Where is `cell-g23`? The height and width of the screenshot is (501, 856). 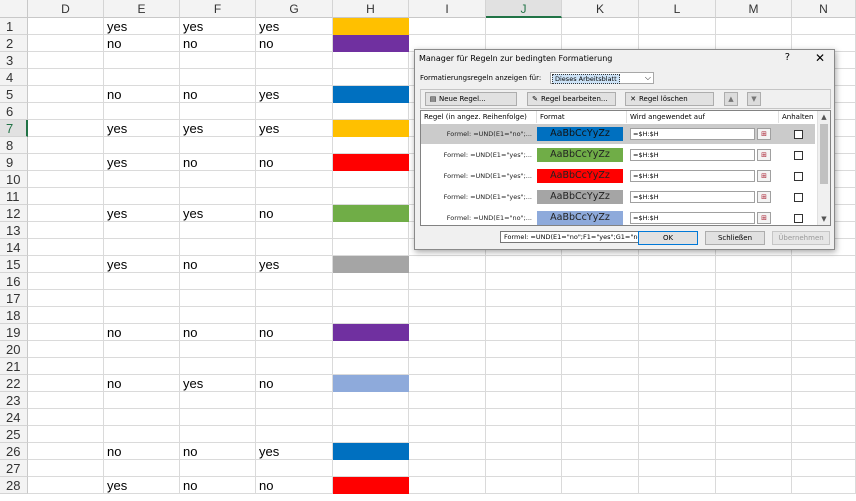
cell-g23 is located at coordinates (294, 400).